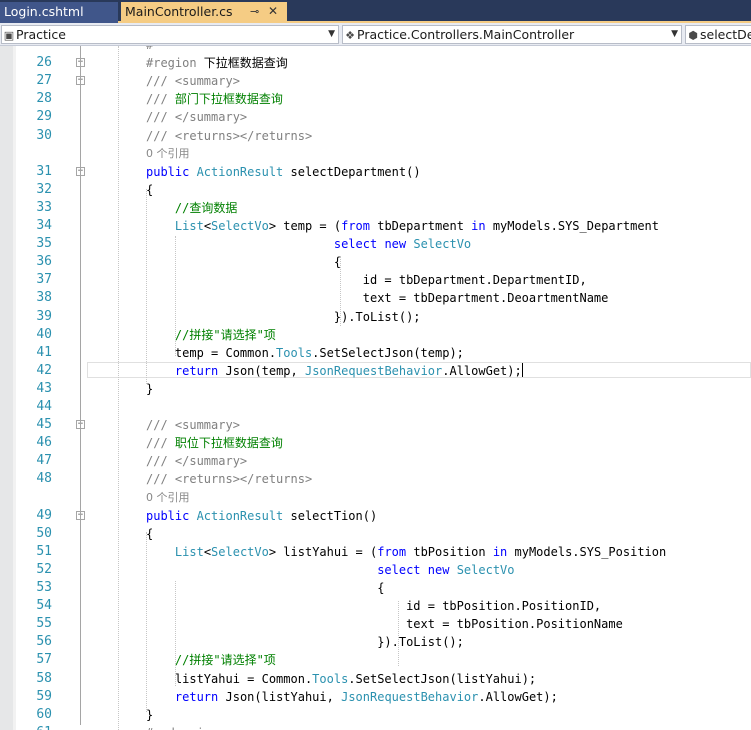  I want to click on code-line: 38 text = tbDepartment.DeoartmentName, so click(375, 298).